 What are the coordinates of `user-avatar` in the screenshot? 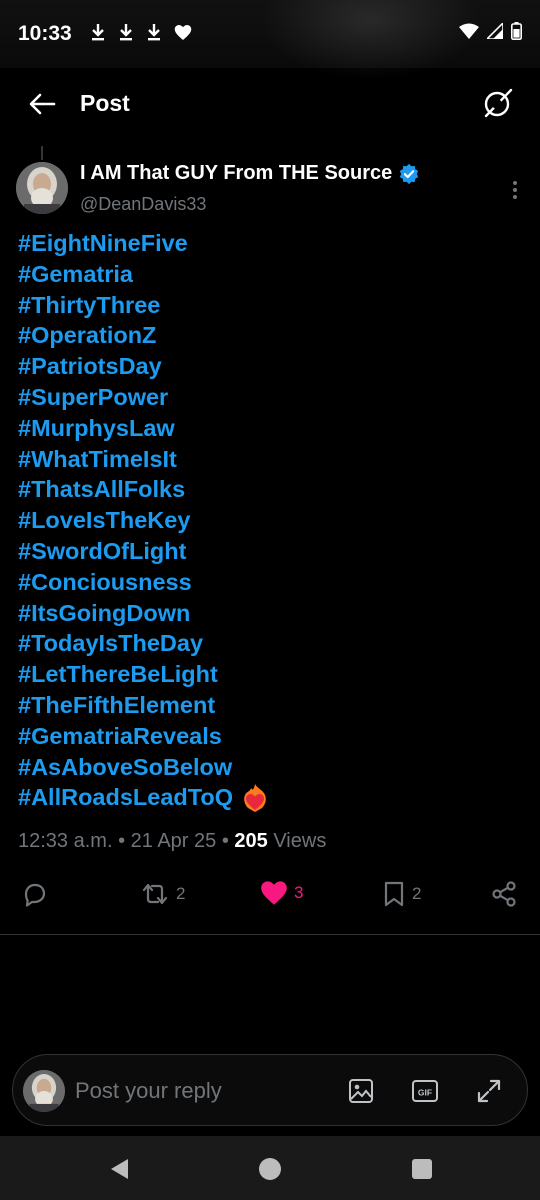 It's located at (44, 1091).